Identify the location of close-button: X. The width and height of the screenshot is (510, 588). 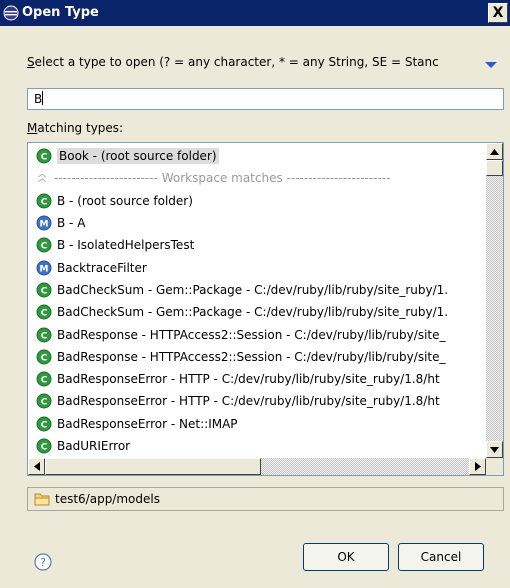
(498, 13).